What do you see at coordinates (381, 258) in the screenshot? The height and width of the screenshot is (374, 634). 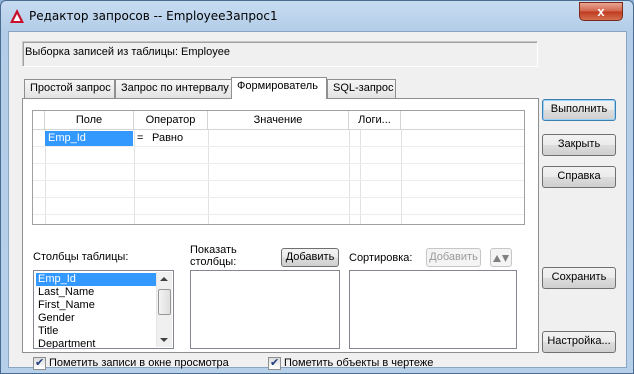 I see `sort-label: Сортировка:` at bounding box center [381, 258].